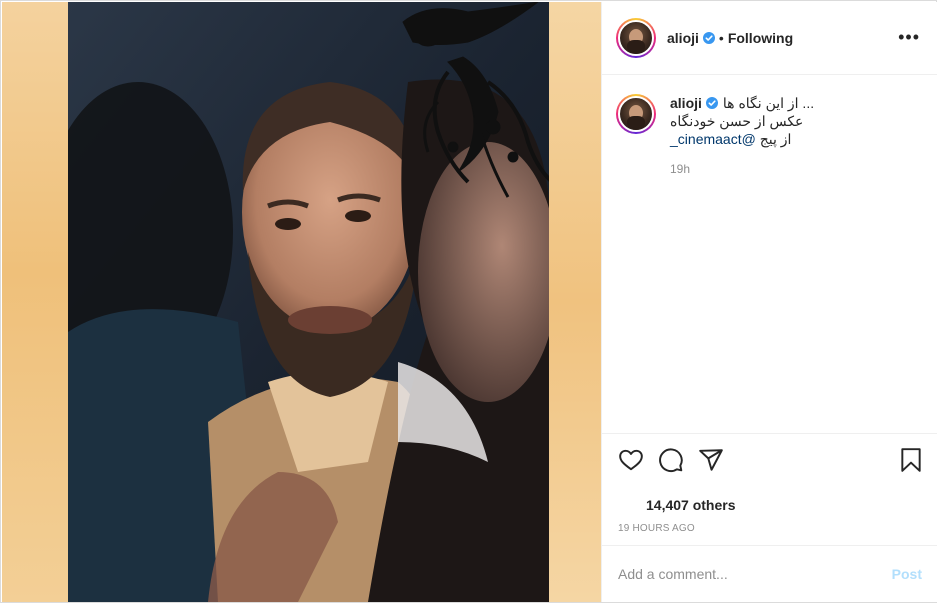  Describe the element at coordinates (713, 139) in the screenshot. I see `caption-mention-link: @cinemaact_` at that location.